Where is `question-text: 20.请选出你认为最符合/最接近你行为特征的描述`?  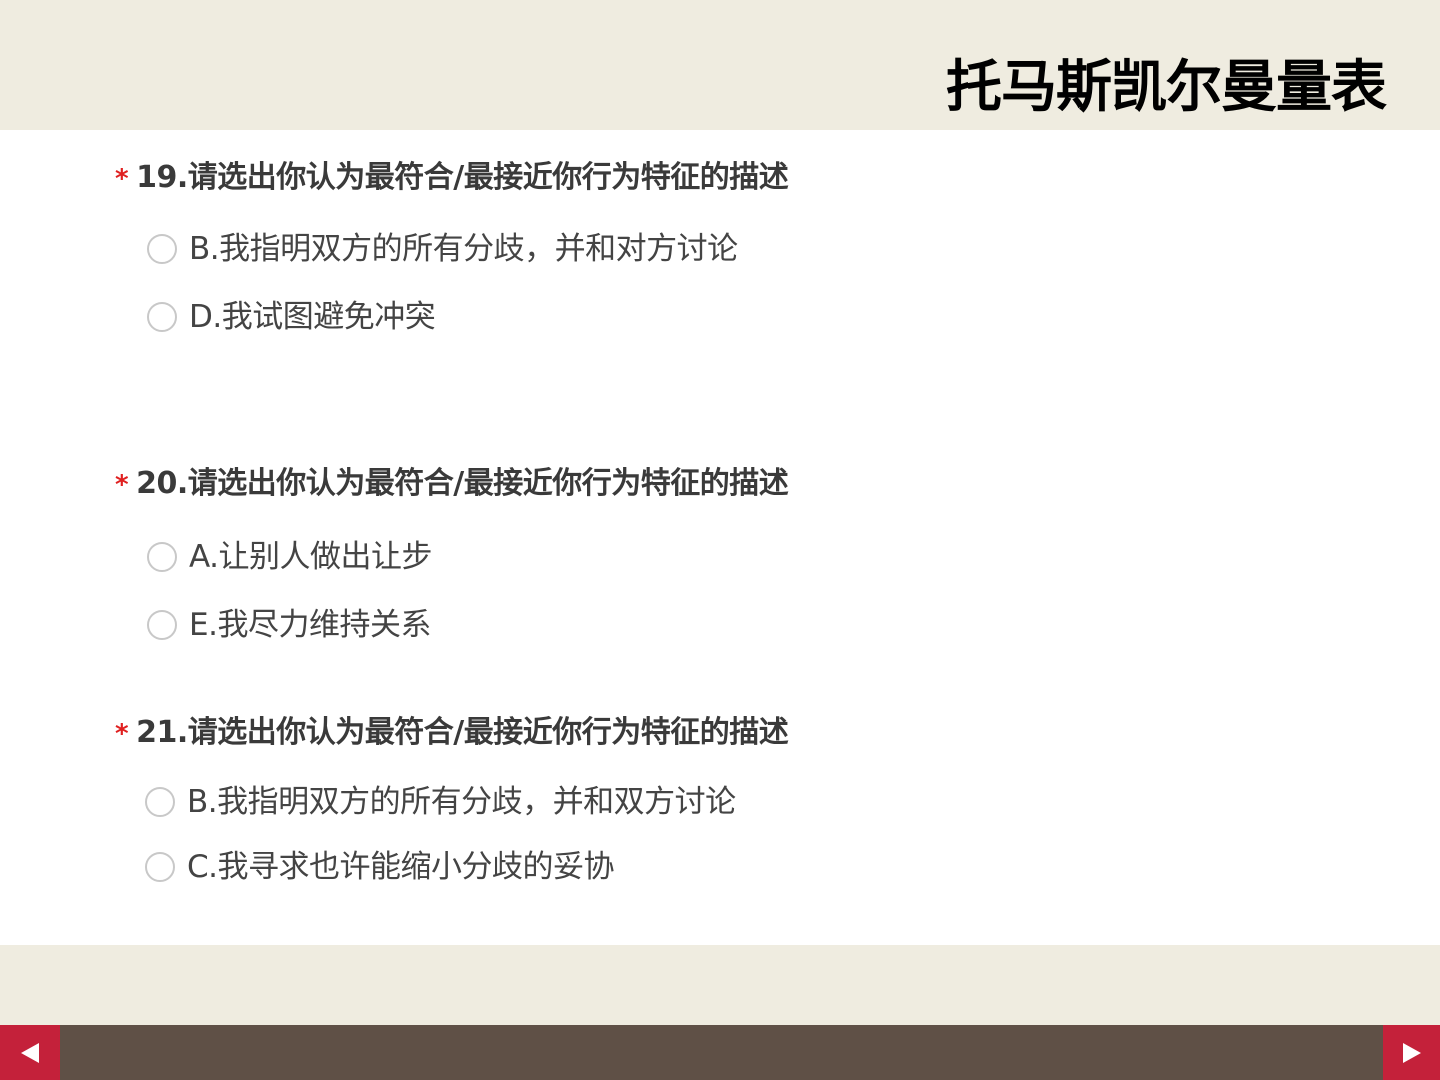
question-text: 20.请选出你认为最符合/最接近你行为特征的描述 is located at coordinates (462, 483).